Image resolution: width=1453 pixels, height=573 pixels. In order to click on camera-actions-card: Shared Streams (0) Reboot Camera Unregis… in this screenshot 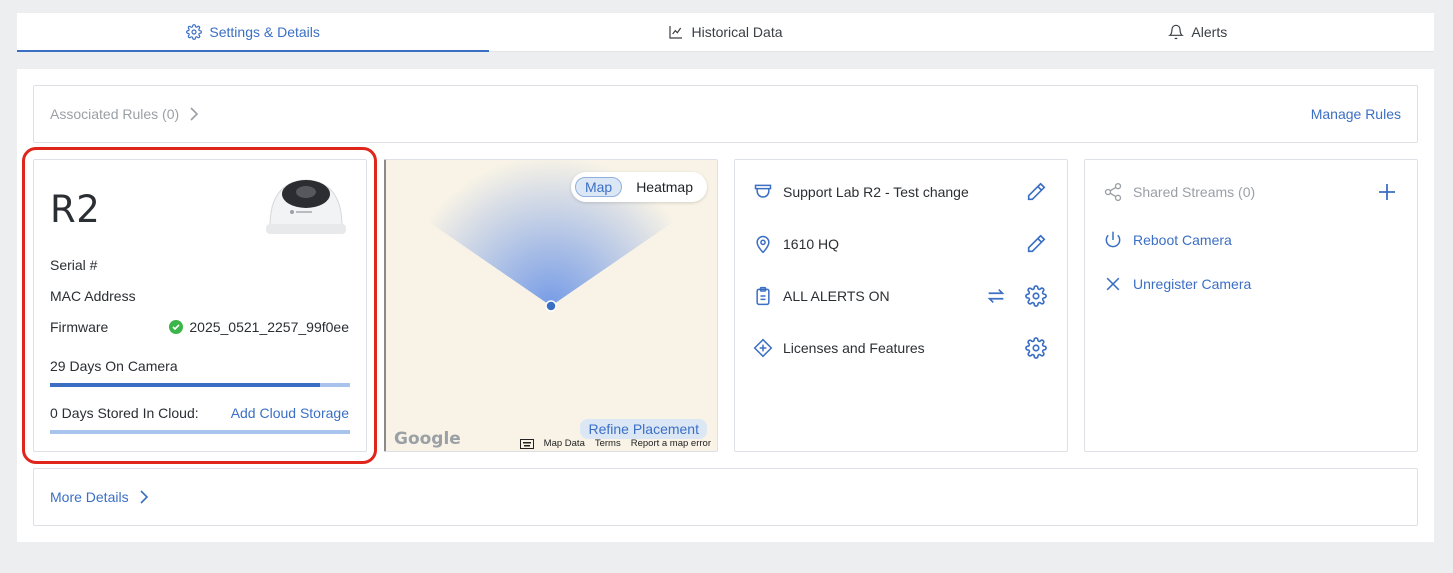, I will do `click(1251, 305)`.